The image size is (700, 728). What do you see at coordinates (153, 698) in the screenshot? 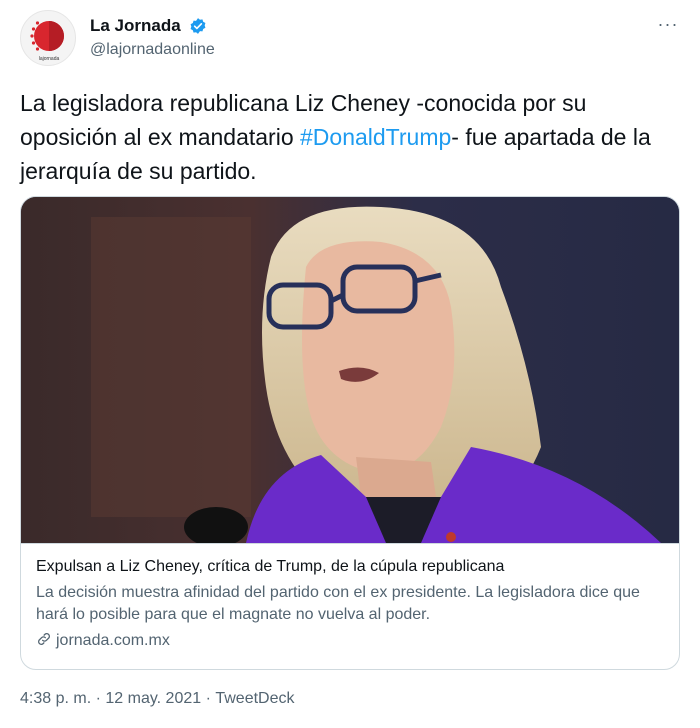
I see `tweet-date: 12 may. 2021` at bounding box center [153, 698].